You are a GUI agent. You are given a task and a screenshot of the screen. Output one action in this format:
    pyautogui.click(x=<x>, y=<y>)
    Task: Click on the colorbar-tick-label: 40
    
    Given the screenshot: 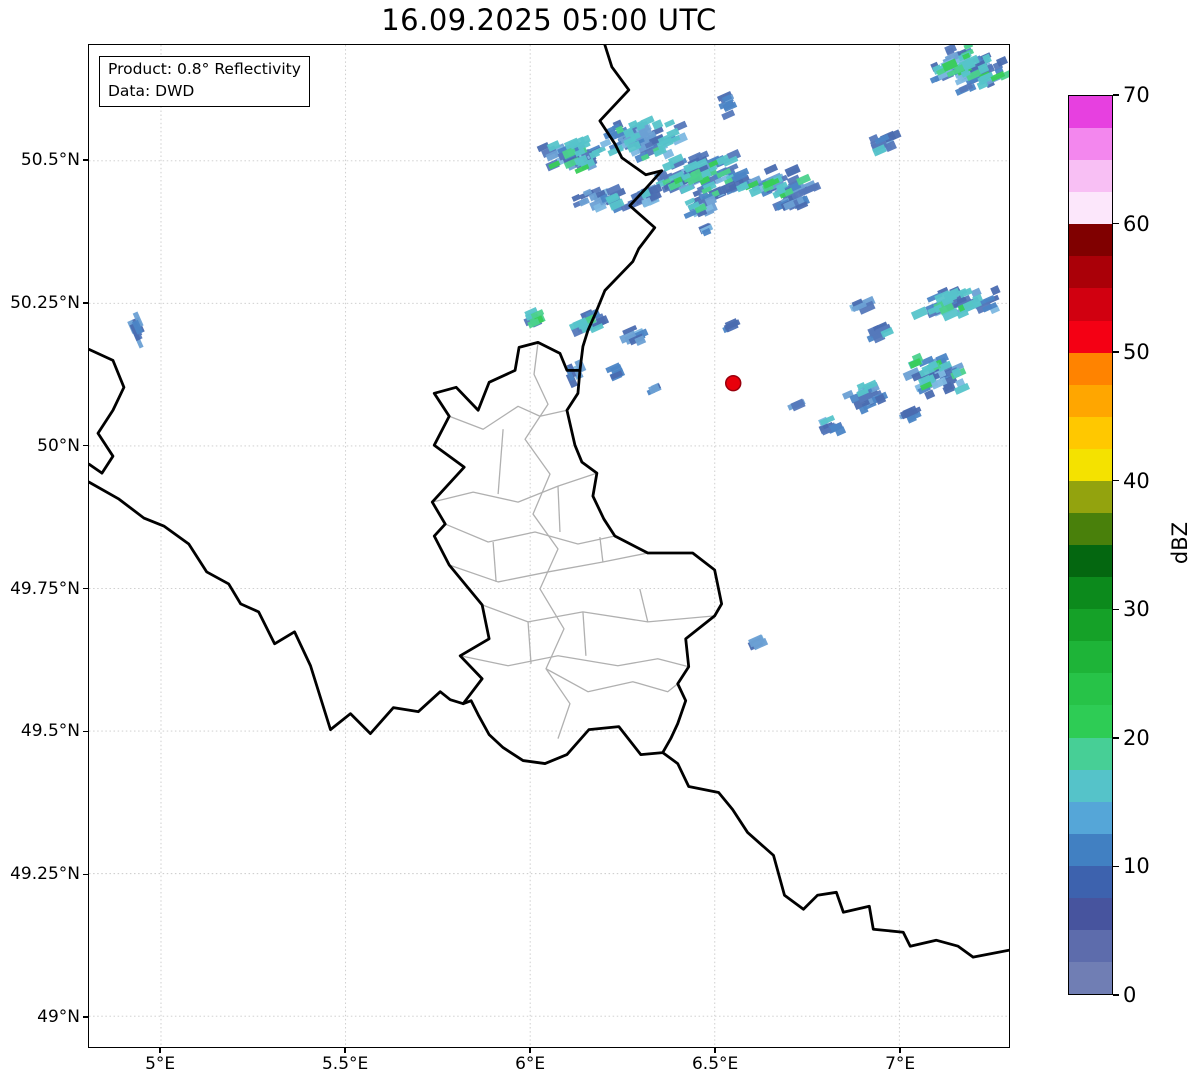 What is the action you would take?
    pyautogui.click(x=1136, y=480)
    